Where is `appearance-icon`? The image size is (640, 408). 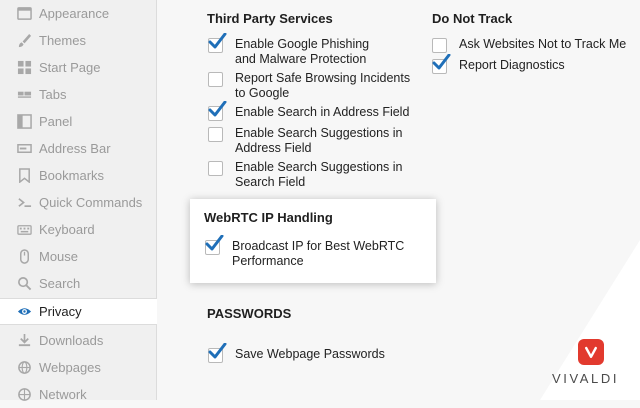 appearance-icon is located at coordinates (24, 14).